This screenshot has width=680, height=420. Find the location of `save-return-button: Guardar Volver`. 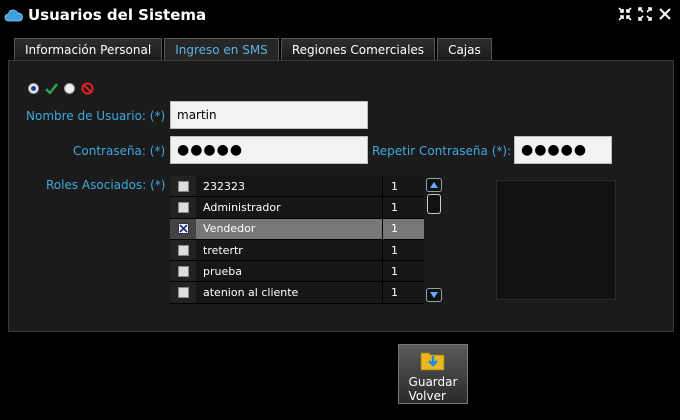

save-return-button: Guardar Volver is located at coordinates (433, 374).